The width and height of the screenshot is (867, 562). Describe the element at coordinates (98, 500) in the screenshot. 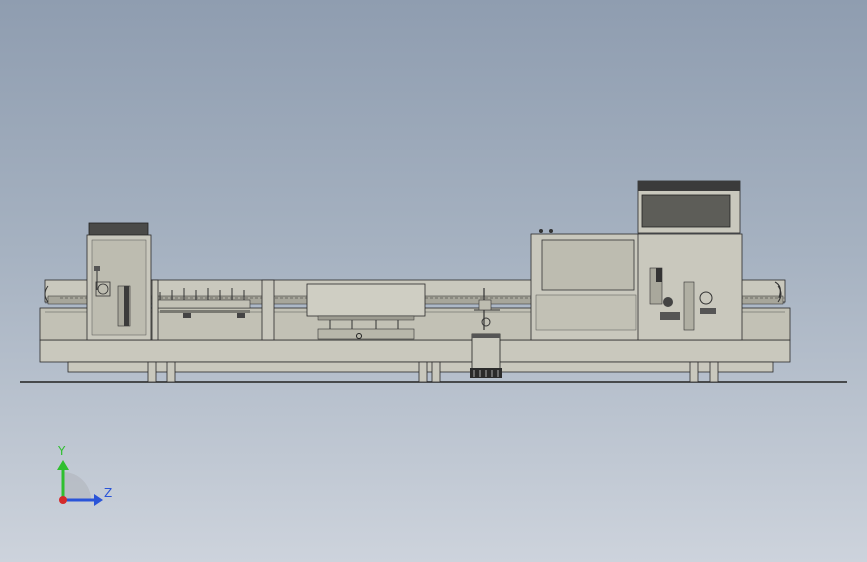

I see `z-arrow-head` at that location.